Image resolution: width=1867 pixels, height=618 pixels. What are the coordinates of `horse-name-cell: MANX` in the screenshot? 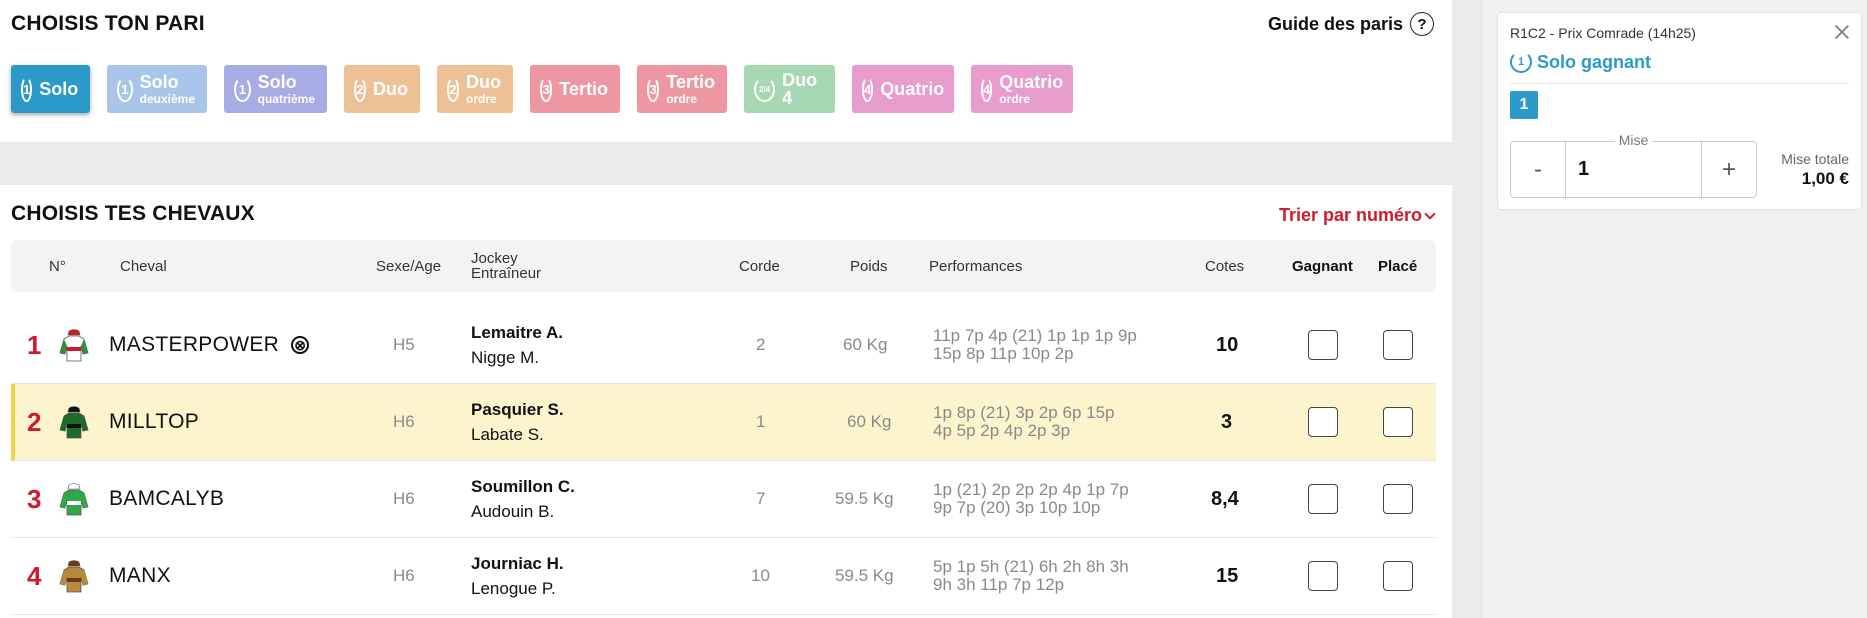 It's located at (140, 576).